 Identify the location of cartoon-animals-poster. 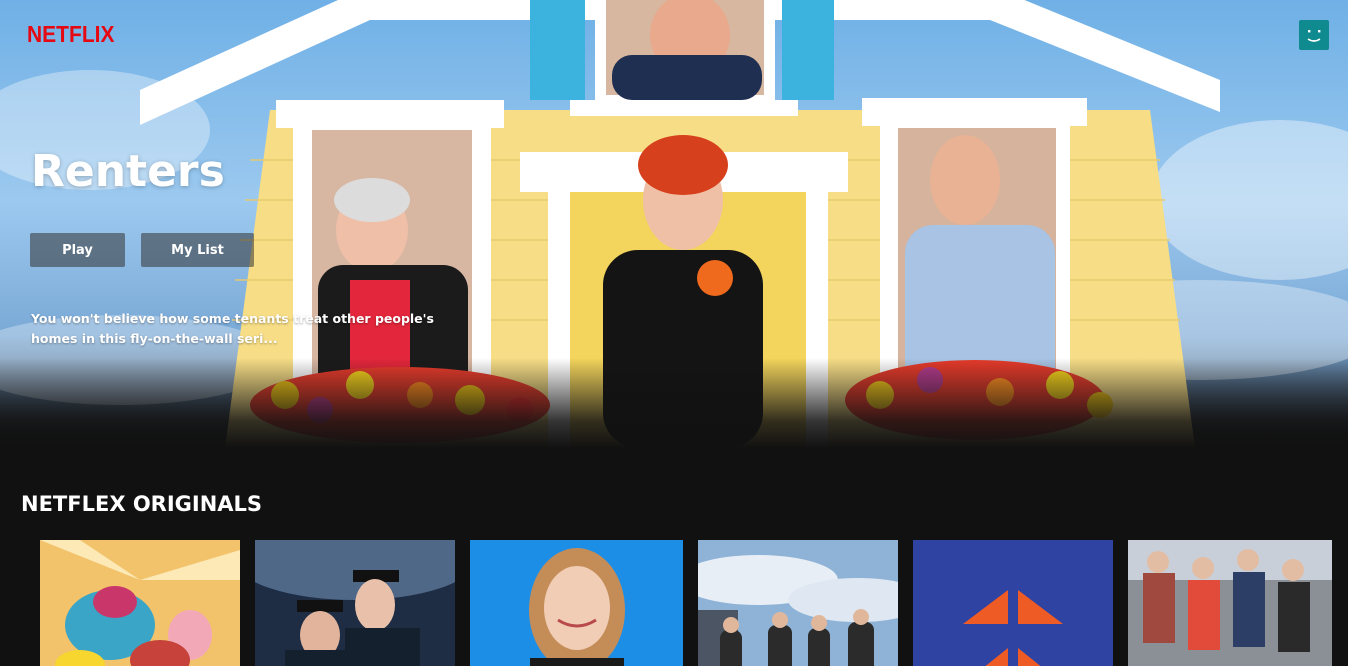
(140, 603).